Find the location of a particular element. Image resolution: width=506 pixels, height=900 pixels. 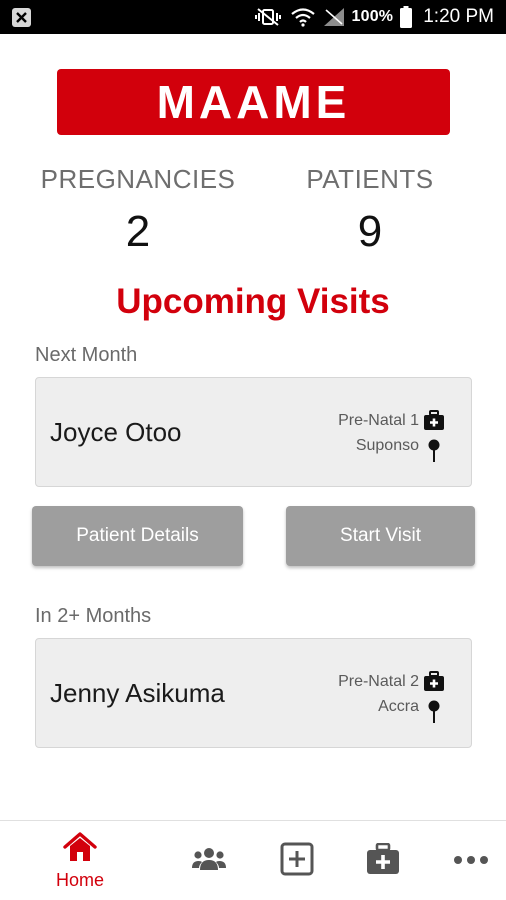

home-icon is located at coordinates (80, 849).